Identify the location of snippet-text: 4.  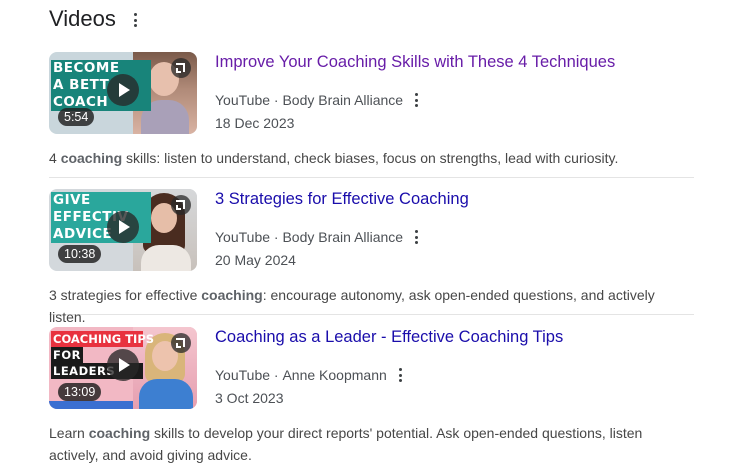
(55, 158).